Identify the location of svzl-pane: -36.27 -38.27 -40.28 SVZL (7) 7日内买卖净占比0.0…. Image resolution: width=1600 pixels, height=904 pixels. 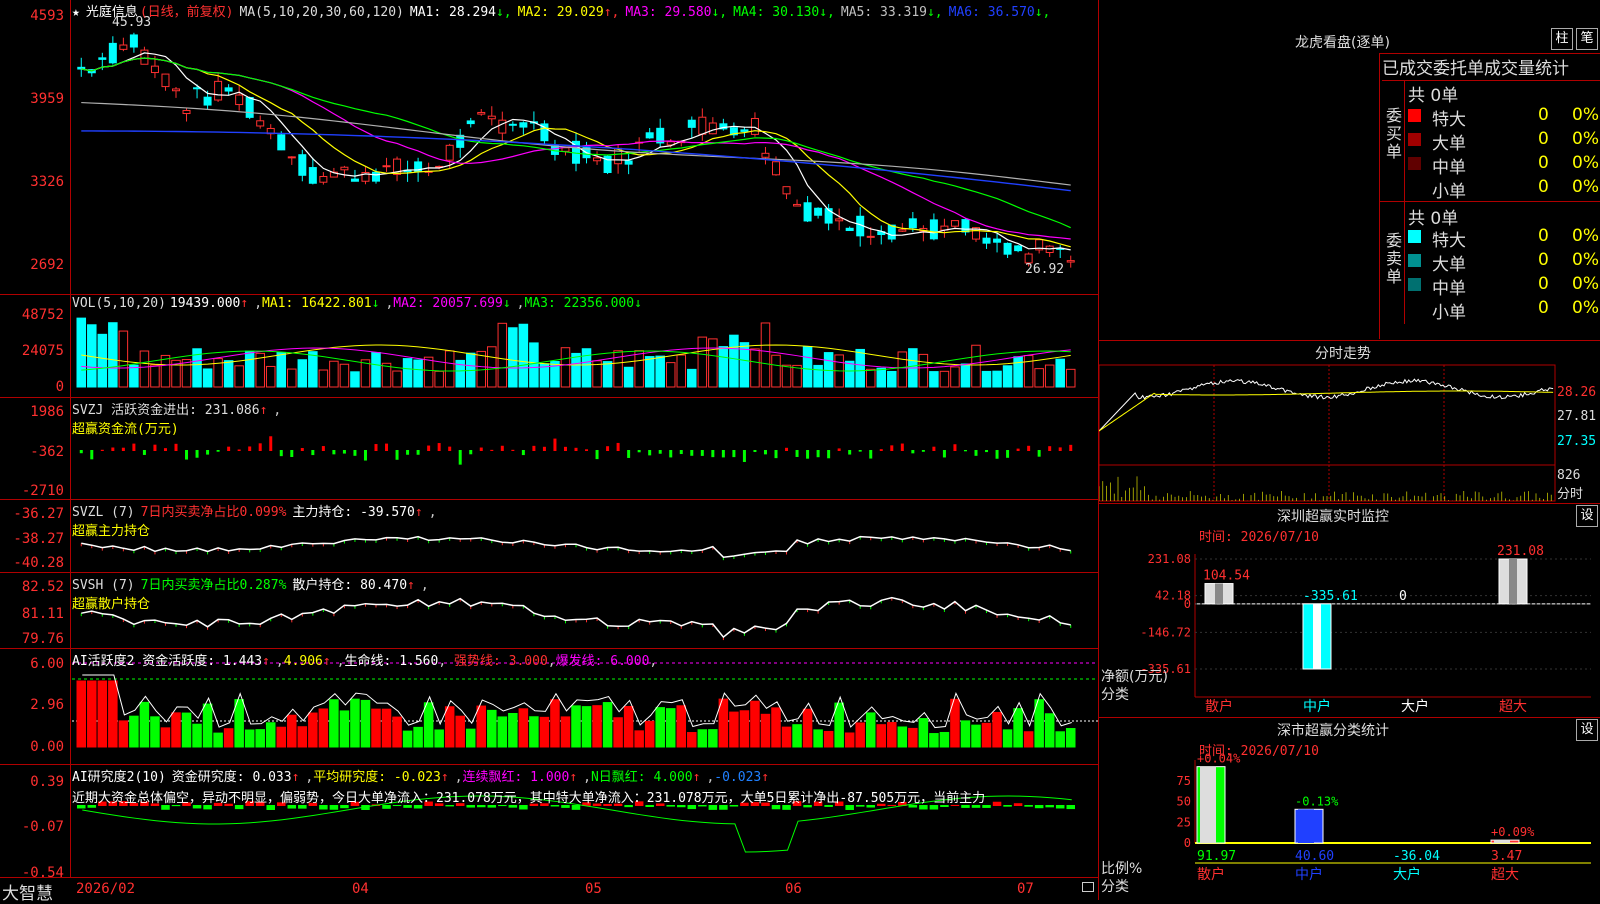
(549, 536).